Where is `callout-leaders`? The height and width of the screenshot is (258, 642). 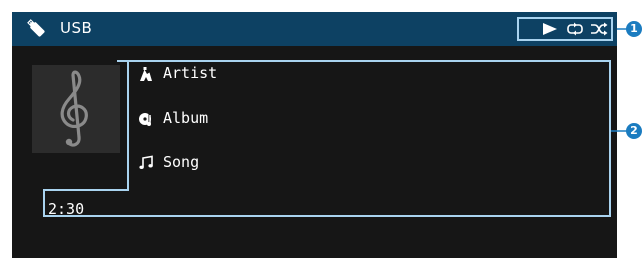 callout-leaders is located at coordinates (620, 80).